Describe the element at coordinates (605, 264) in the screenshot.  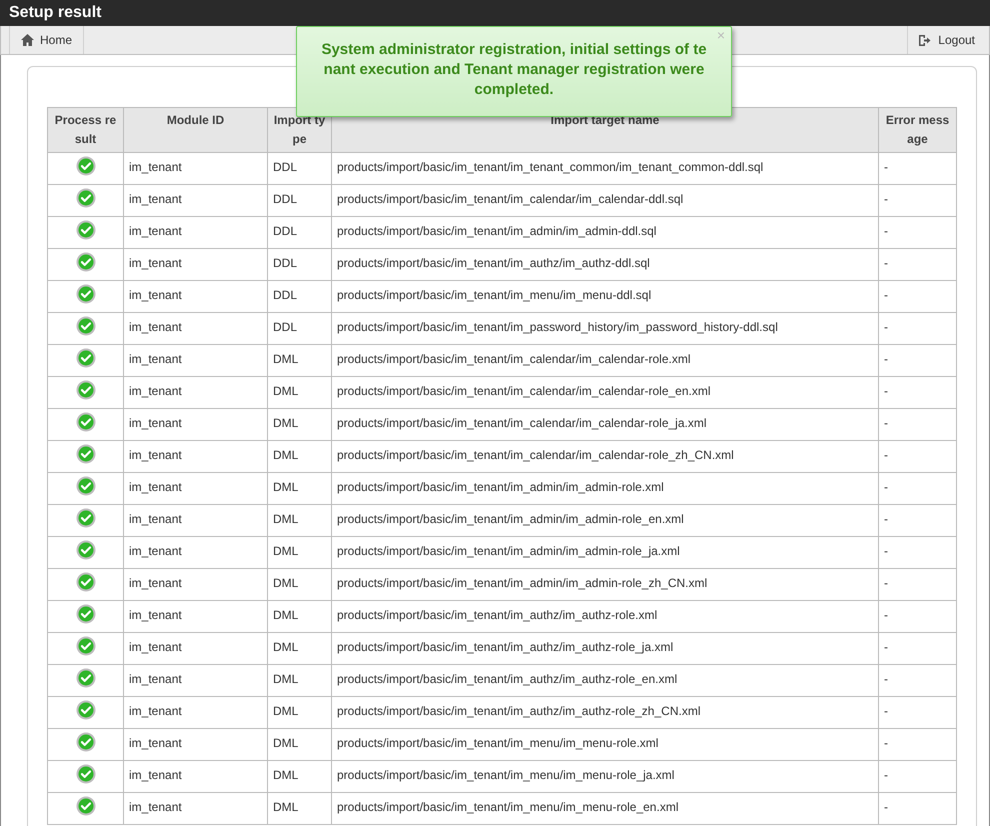
I see `table-cell: products/import/basic/im_tenant/im_authz/im_authz-ddl.sql` at that location.